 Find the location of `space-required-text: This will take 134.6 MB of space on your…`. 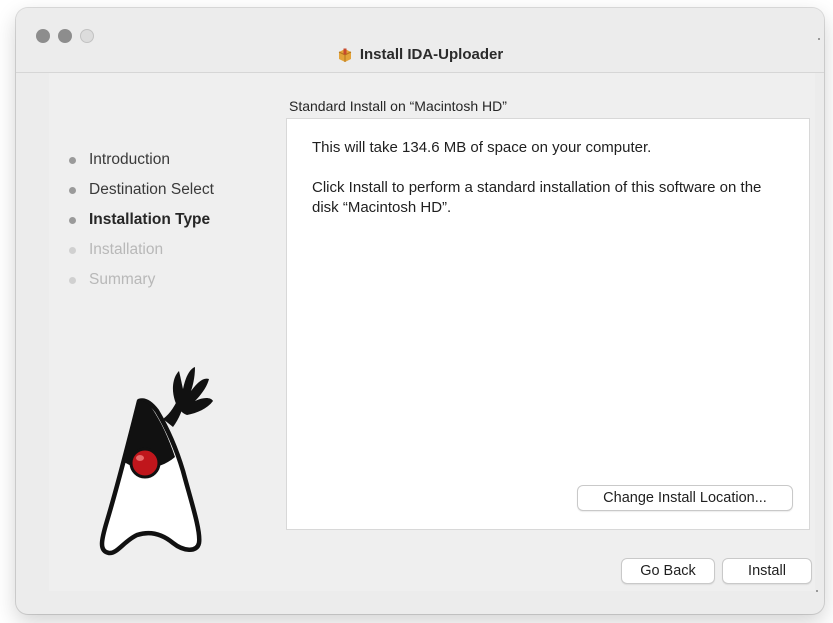

space-required-text: This will take 134.6 MB of space on your… is located at coordinates (482, 147).